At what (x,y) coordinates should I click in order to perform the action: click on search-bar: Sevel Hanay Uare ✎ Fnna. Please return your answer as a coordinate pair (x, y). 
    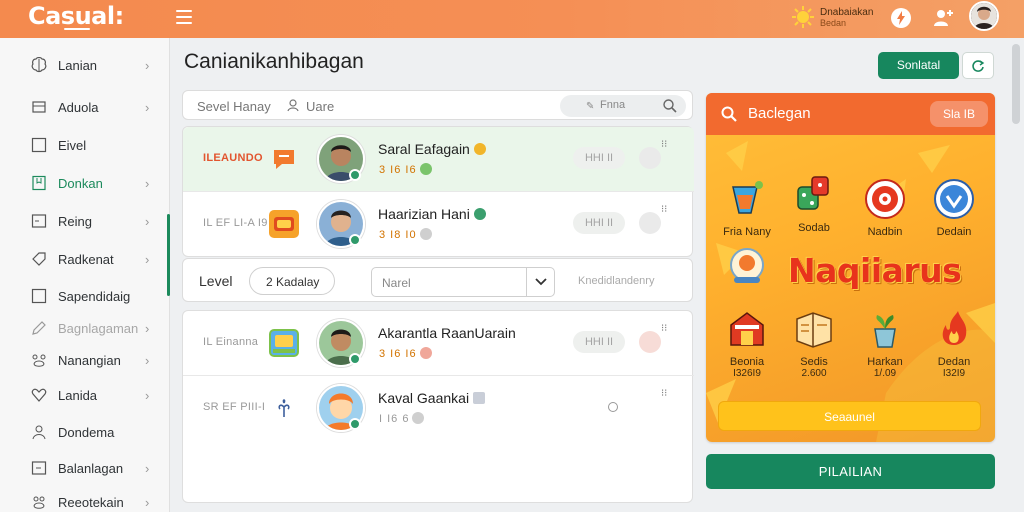
    Looking at the image, I should click on (437, 105).